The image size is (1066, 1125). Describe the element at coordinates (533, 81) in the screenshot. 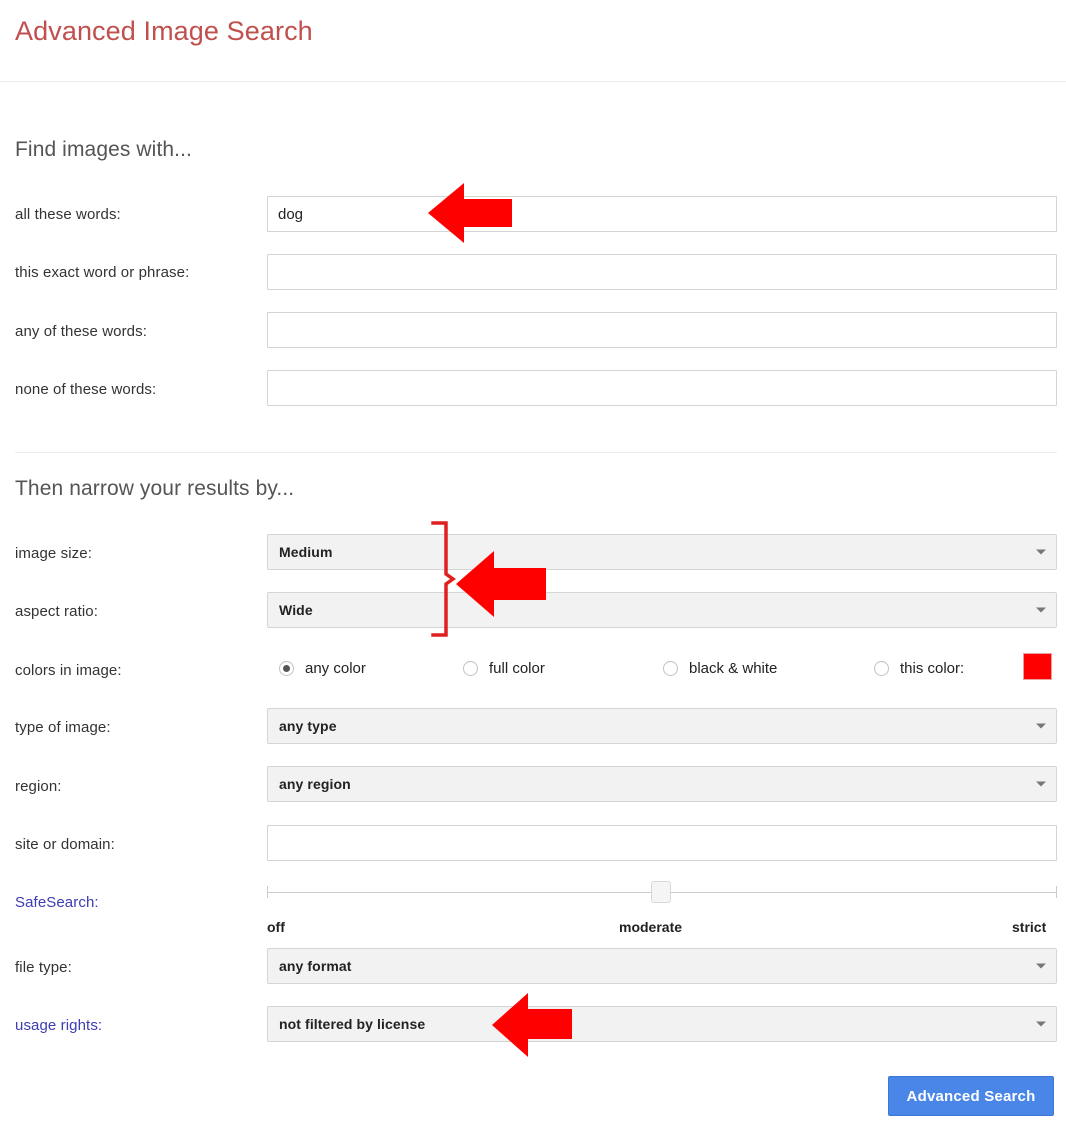

I see `header-divider` at that location.